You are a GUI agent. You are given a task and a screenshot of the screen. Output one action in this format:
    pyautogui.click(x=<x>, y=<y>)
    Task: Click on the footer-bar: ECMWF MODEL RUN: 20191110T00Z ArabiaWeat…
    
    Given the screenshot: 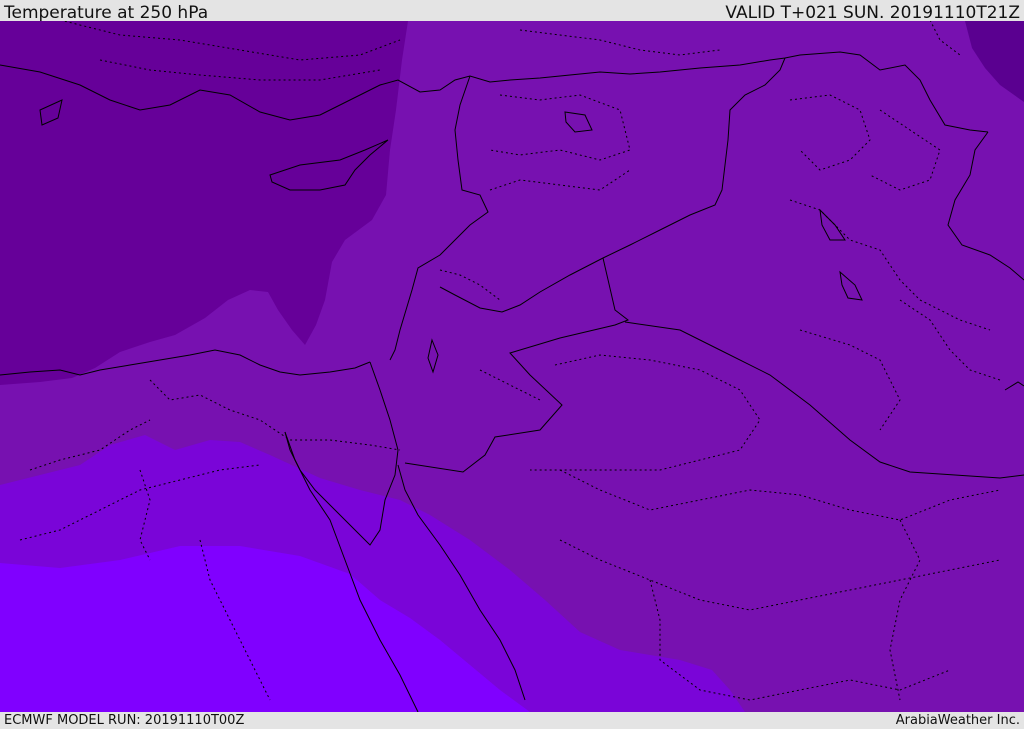 What is the action you would take?
    pyautogui.click(x=512, y=720)
    